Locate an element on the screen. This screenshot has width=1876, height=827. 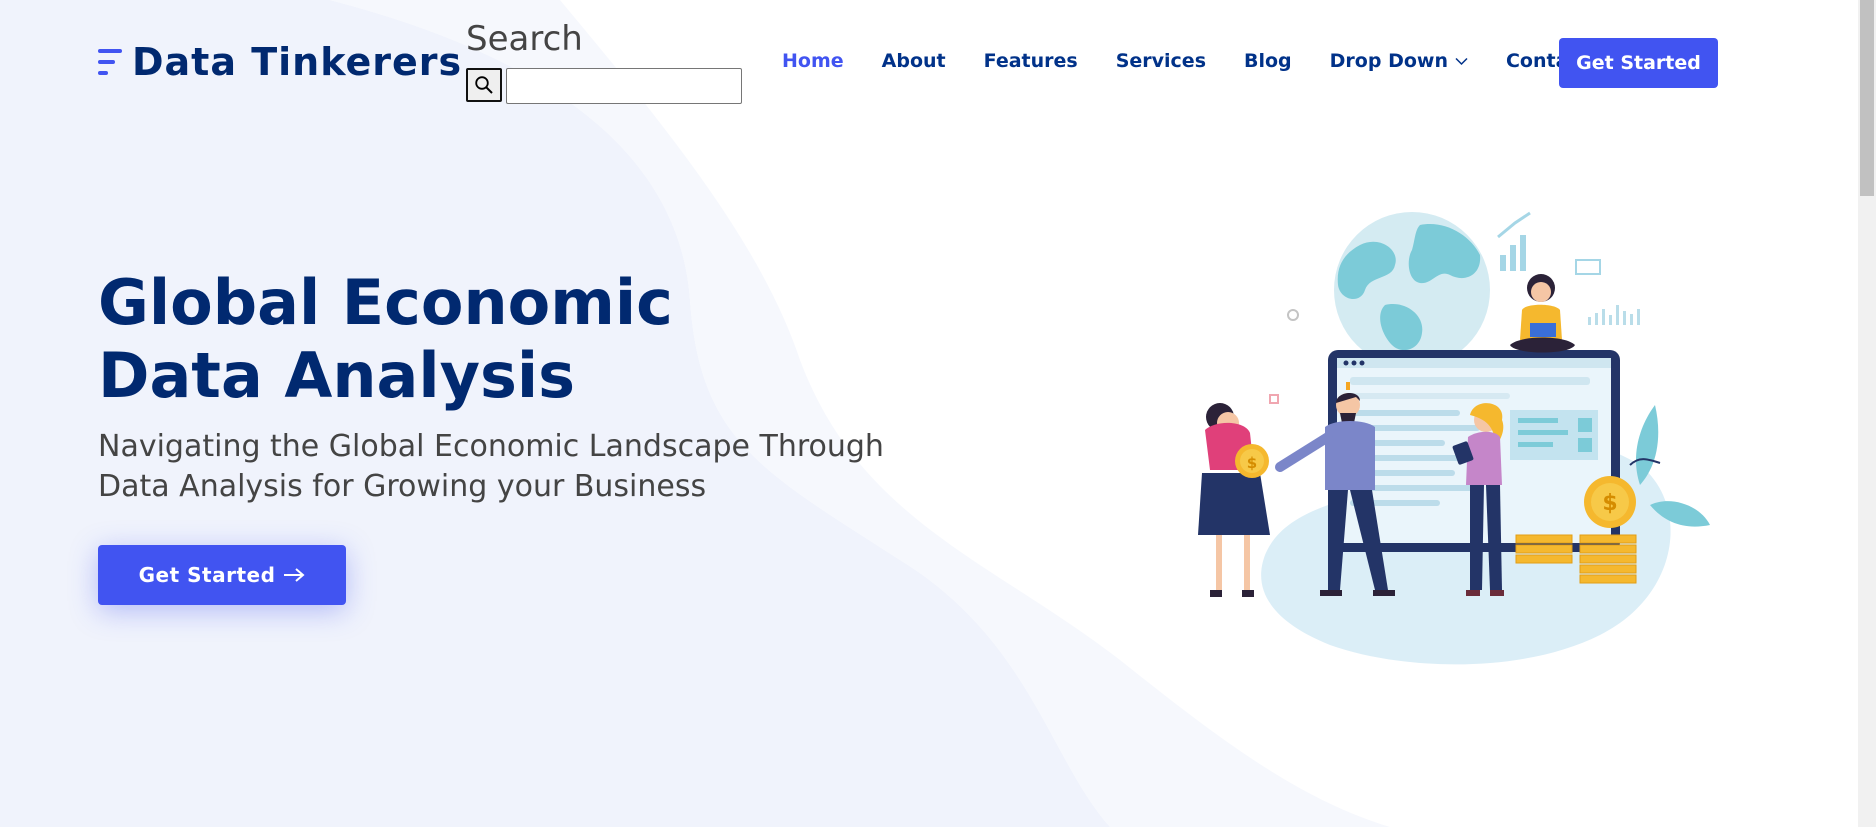
search-icon is located at coordinates (484, 85).